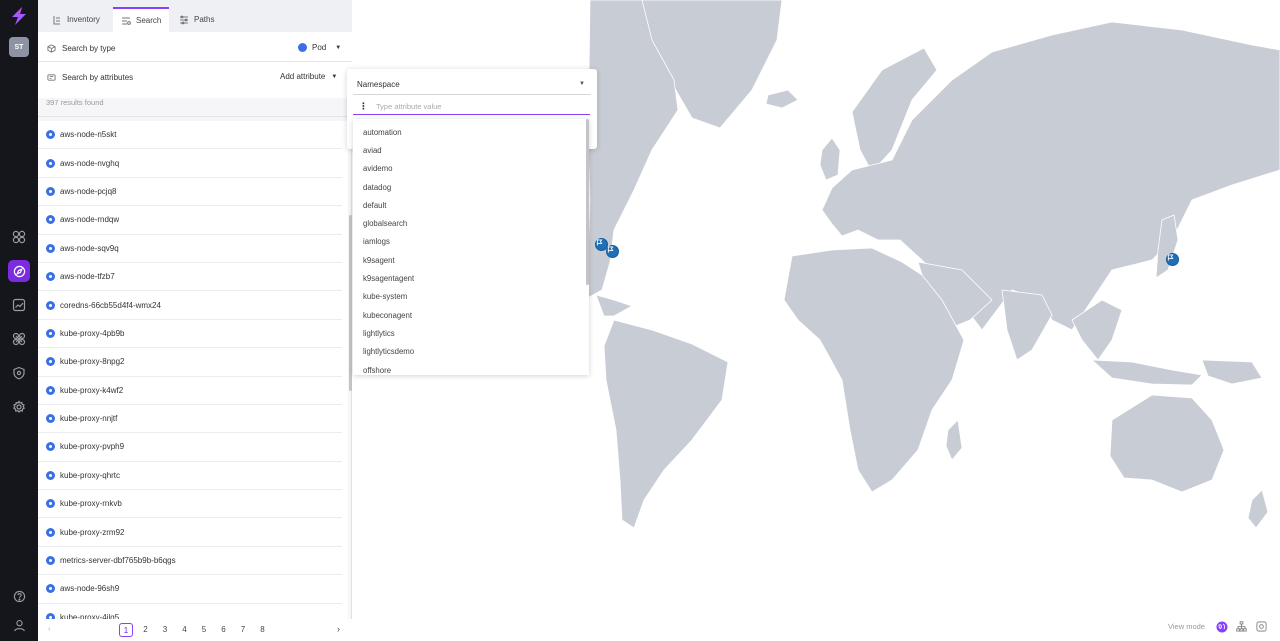 The image size is (1280, 641). What do you see at coordinates (19, 16) in the screenshot?
I see `app-logo-icon` at bounding box center [19, 16].